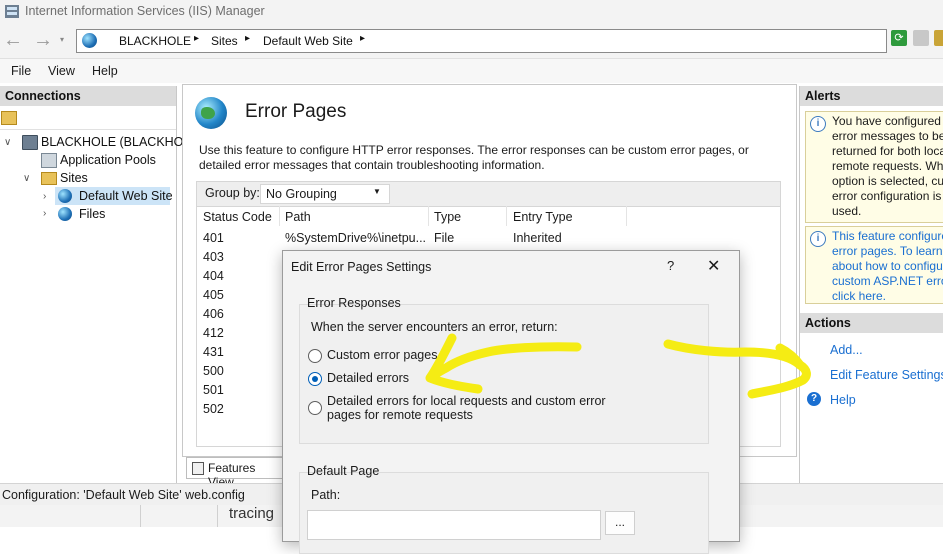 The height and width of the screenshot is (554, 943). I want to click on cell-type: File, so click(444, 238).